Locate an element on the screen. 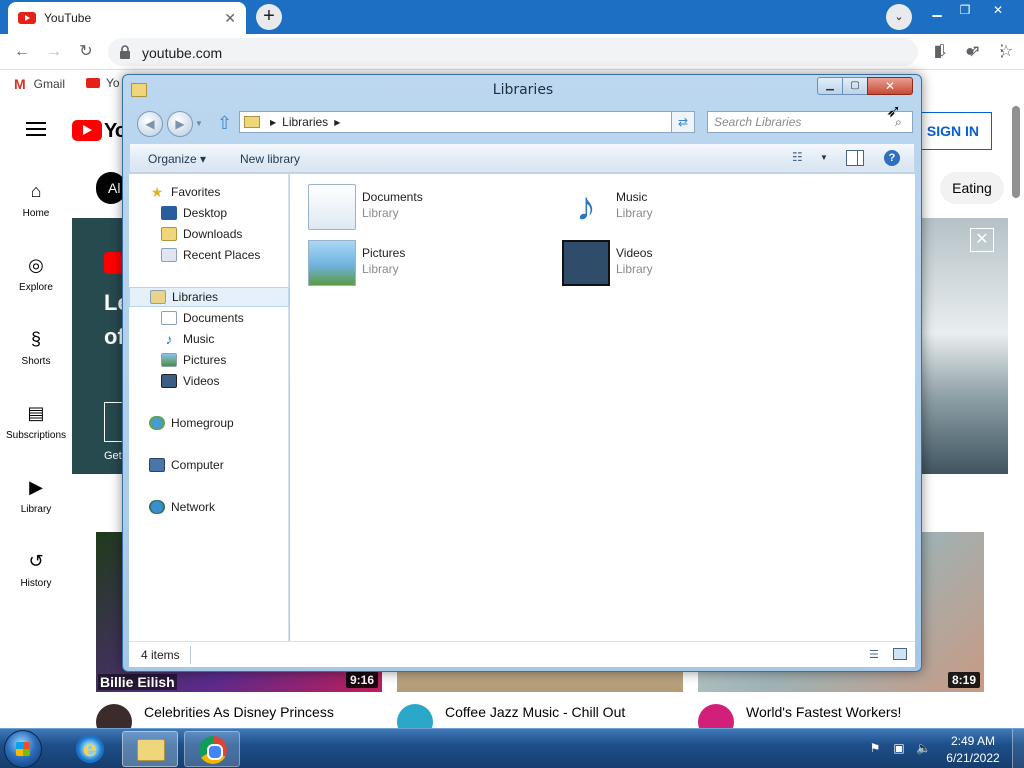  action-center-flag-icon: ⚑ is located at coordinates (875, 748).